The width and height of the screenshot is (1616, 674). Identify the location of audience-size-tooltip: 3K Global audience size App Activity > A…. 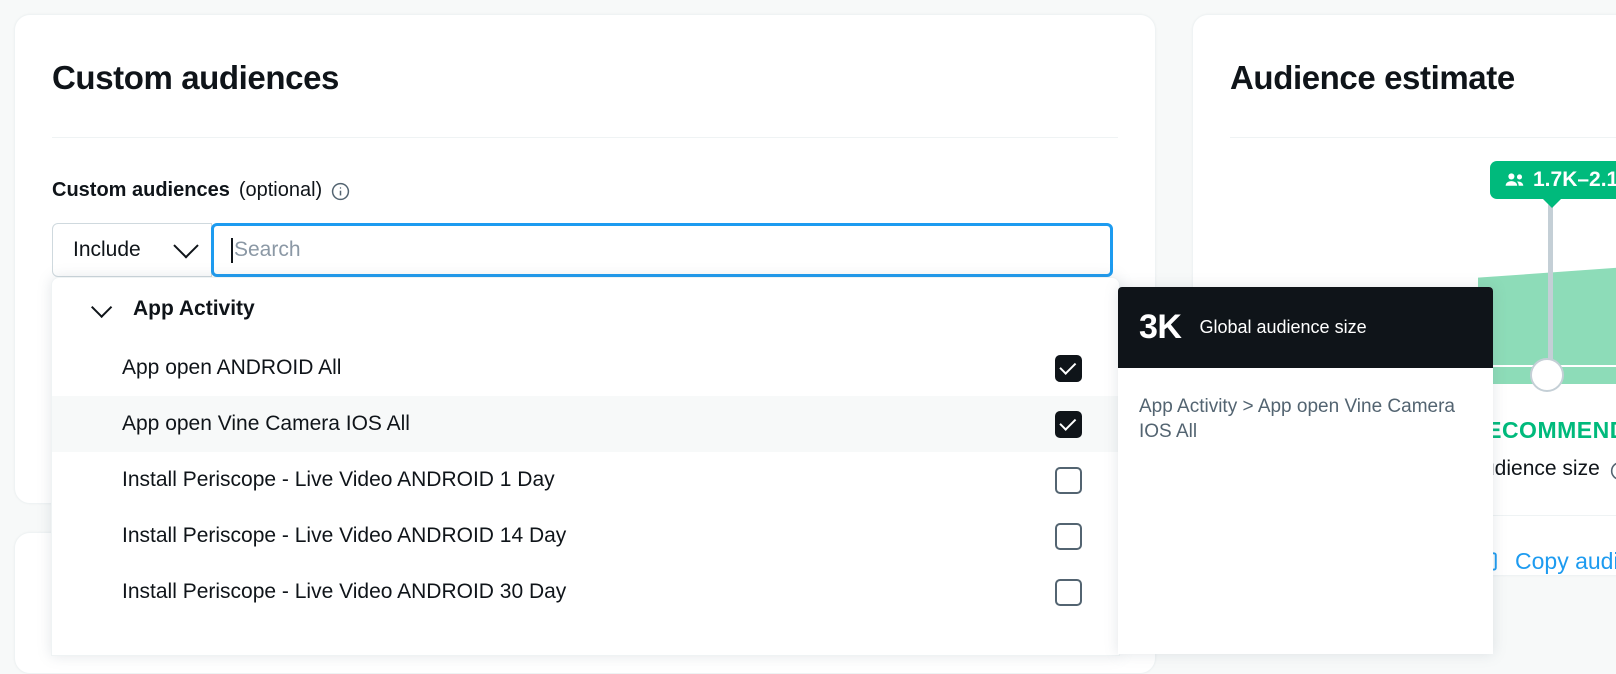
(1305, 470).